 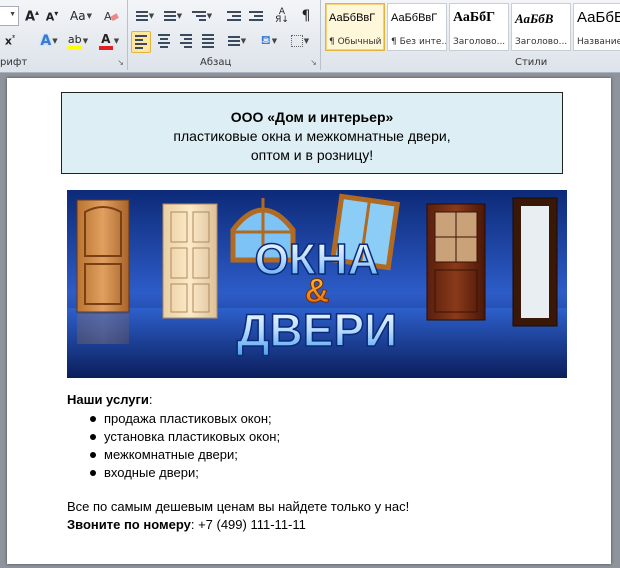 What do you see at coordinates (598, 42) in the screenshot?
I see `style-name: Название` at bounding box center [598, 42].